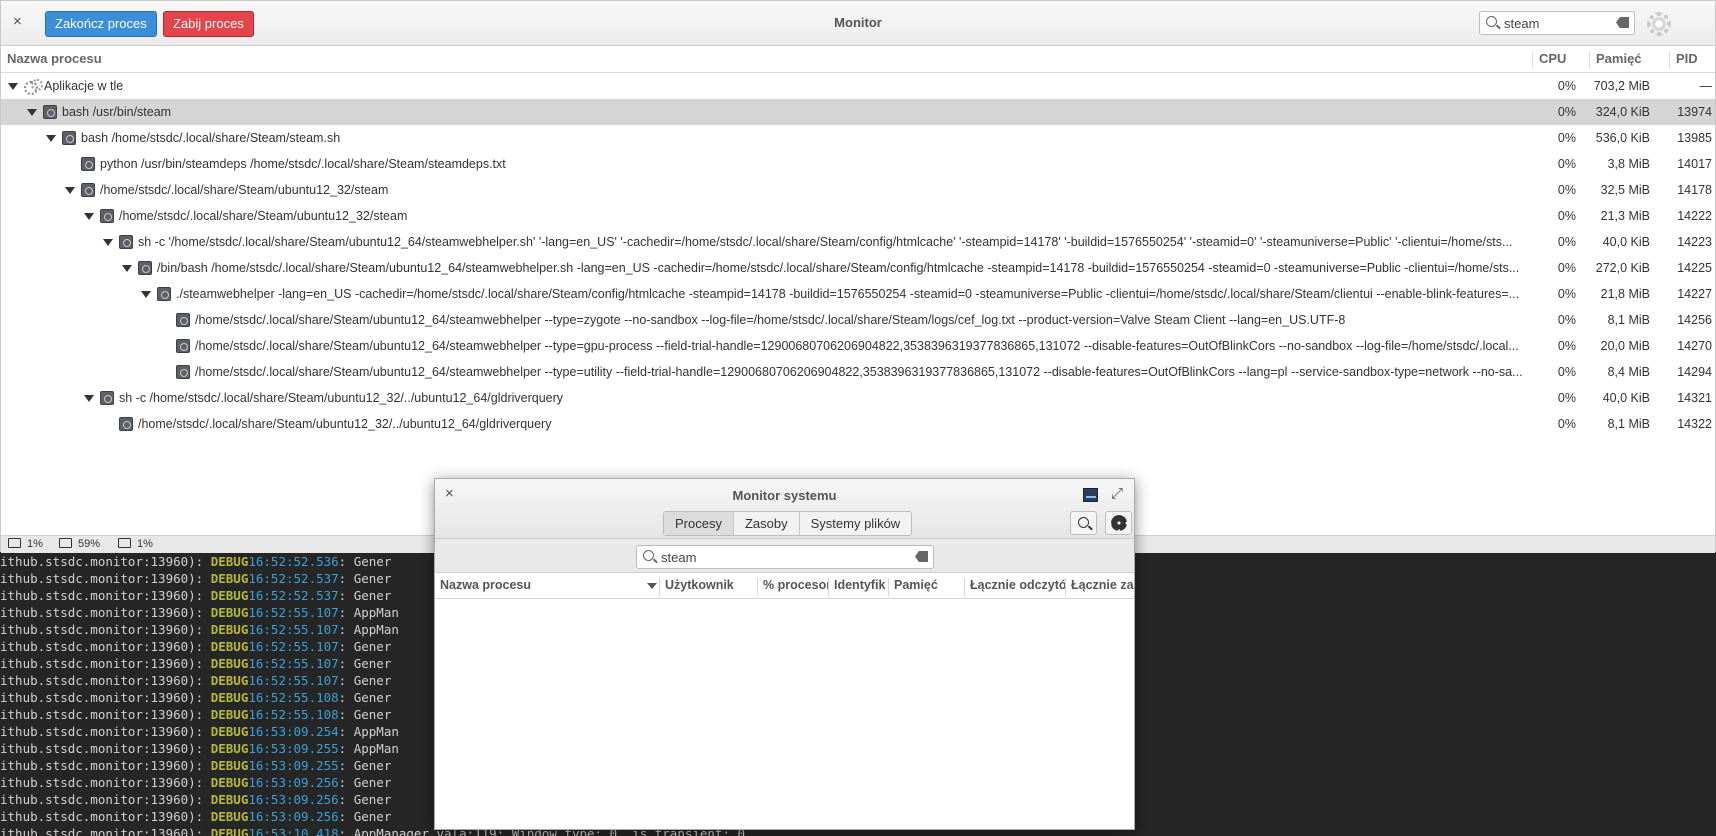  I want to click on process-pid: 14256, so click(1694, 320).